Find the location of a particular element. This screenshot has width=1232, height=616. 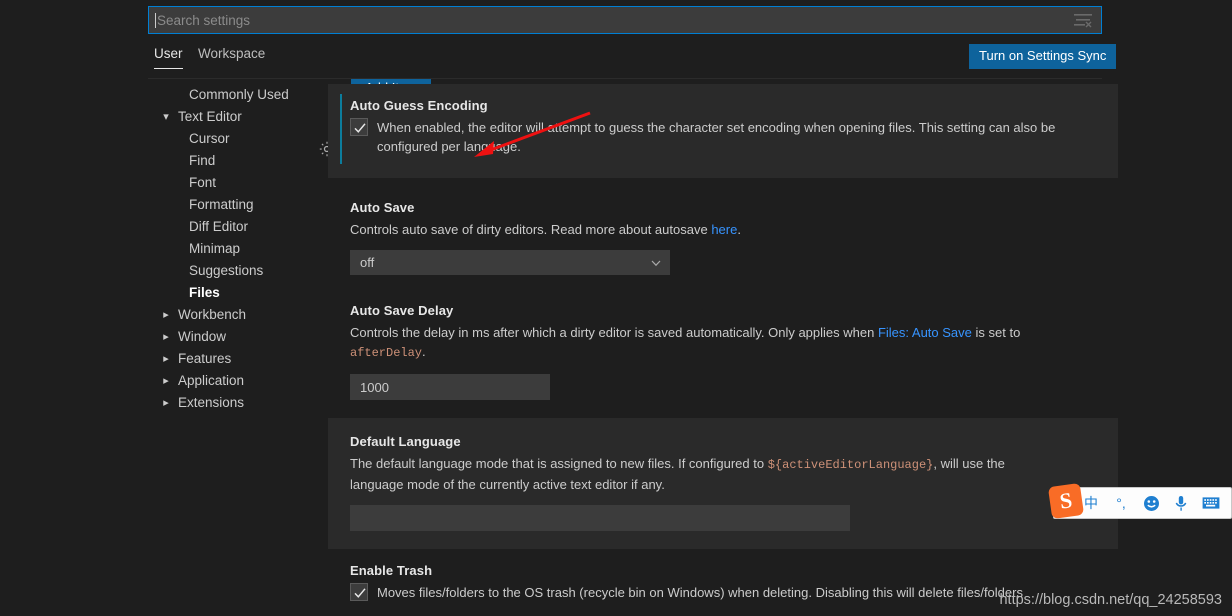

toc-item-font: Font is located at coordinates (238, 183).